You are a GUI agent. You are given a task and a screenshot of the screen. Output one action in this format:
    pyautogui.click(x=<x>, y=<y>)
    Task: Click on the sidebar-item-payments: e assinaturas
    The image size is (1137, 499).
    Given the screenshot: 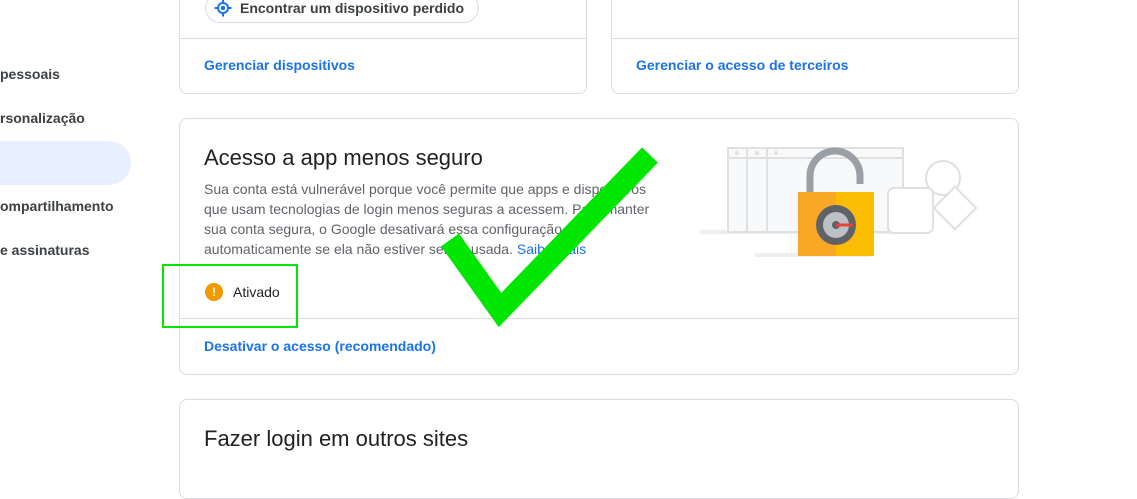 What is the action you would take?
    pyautogui.click(x=65, y=250)
    